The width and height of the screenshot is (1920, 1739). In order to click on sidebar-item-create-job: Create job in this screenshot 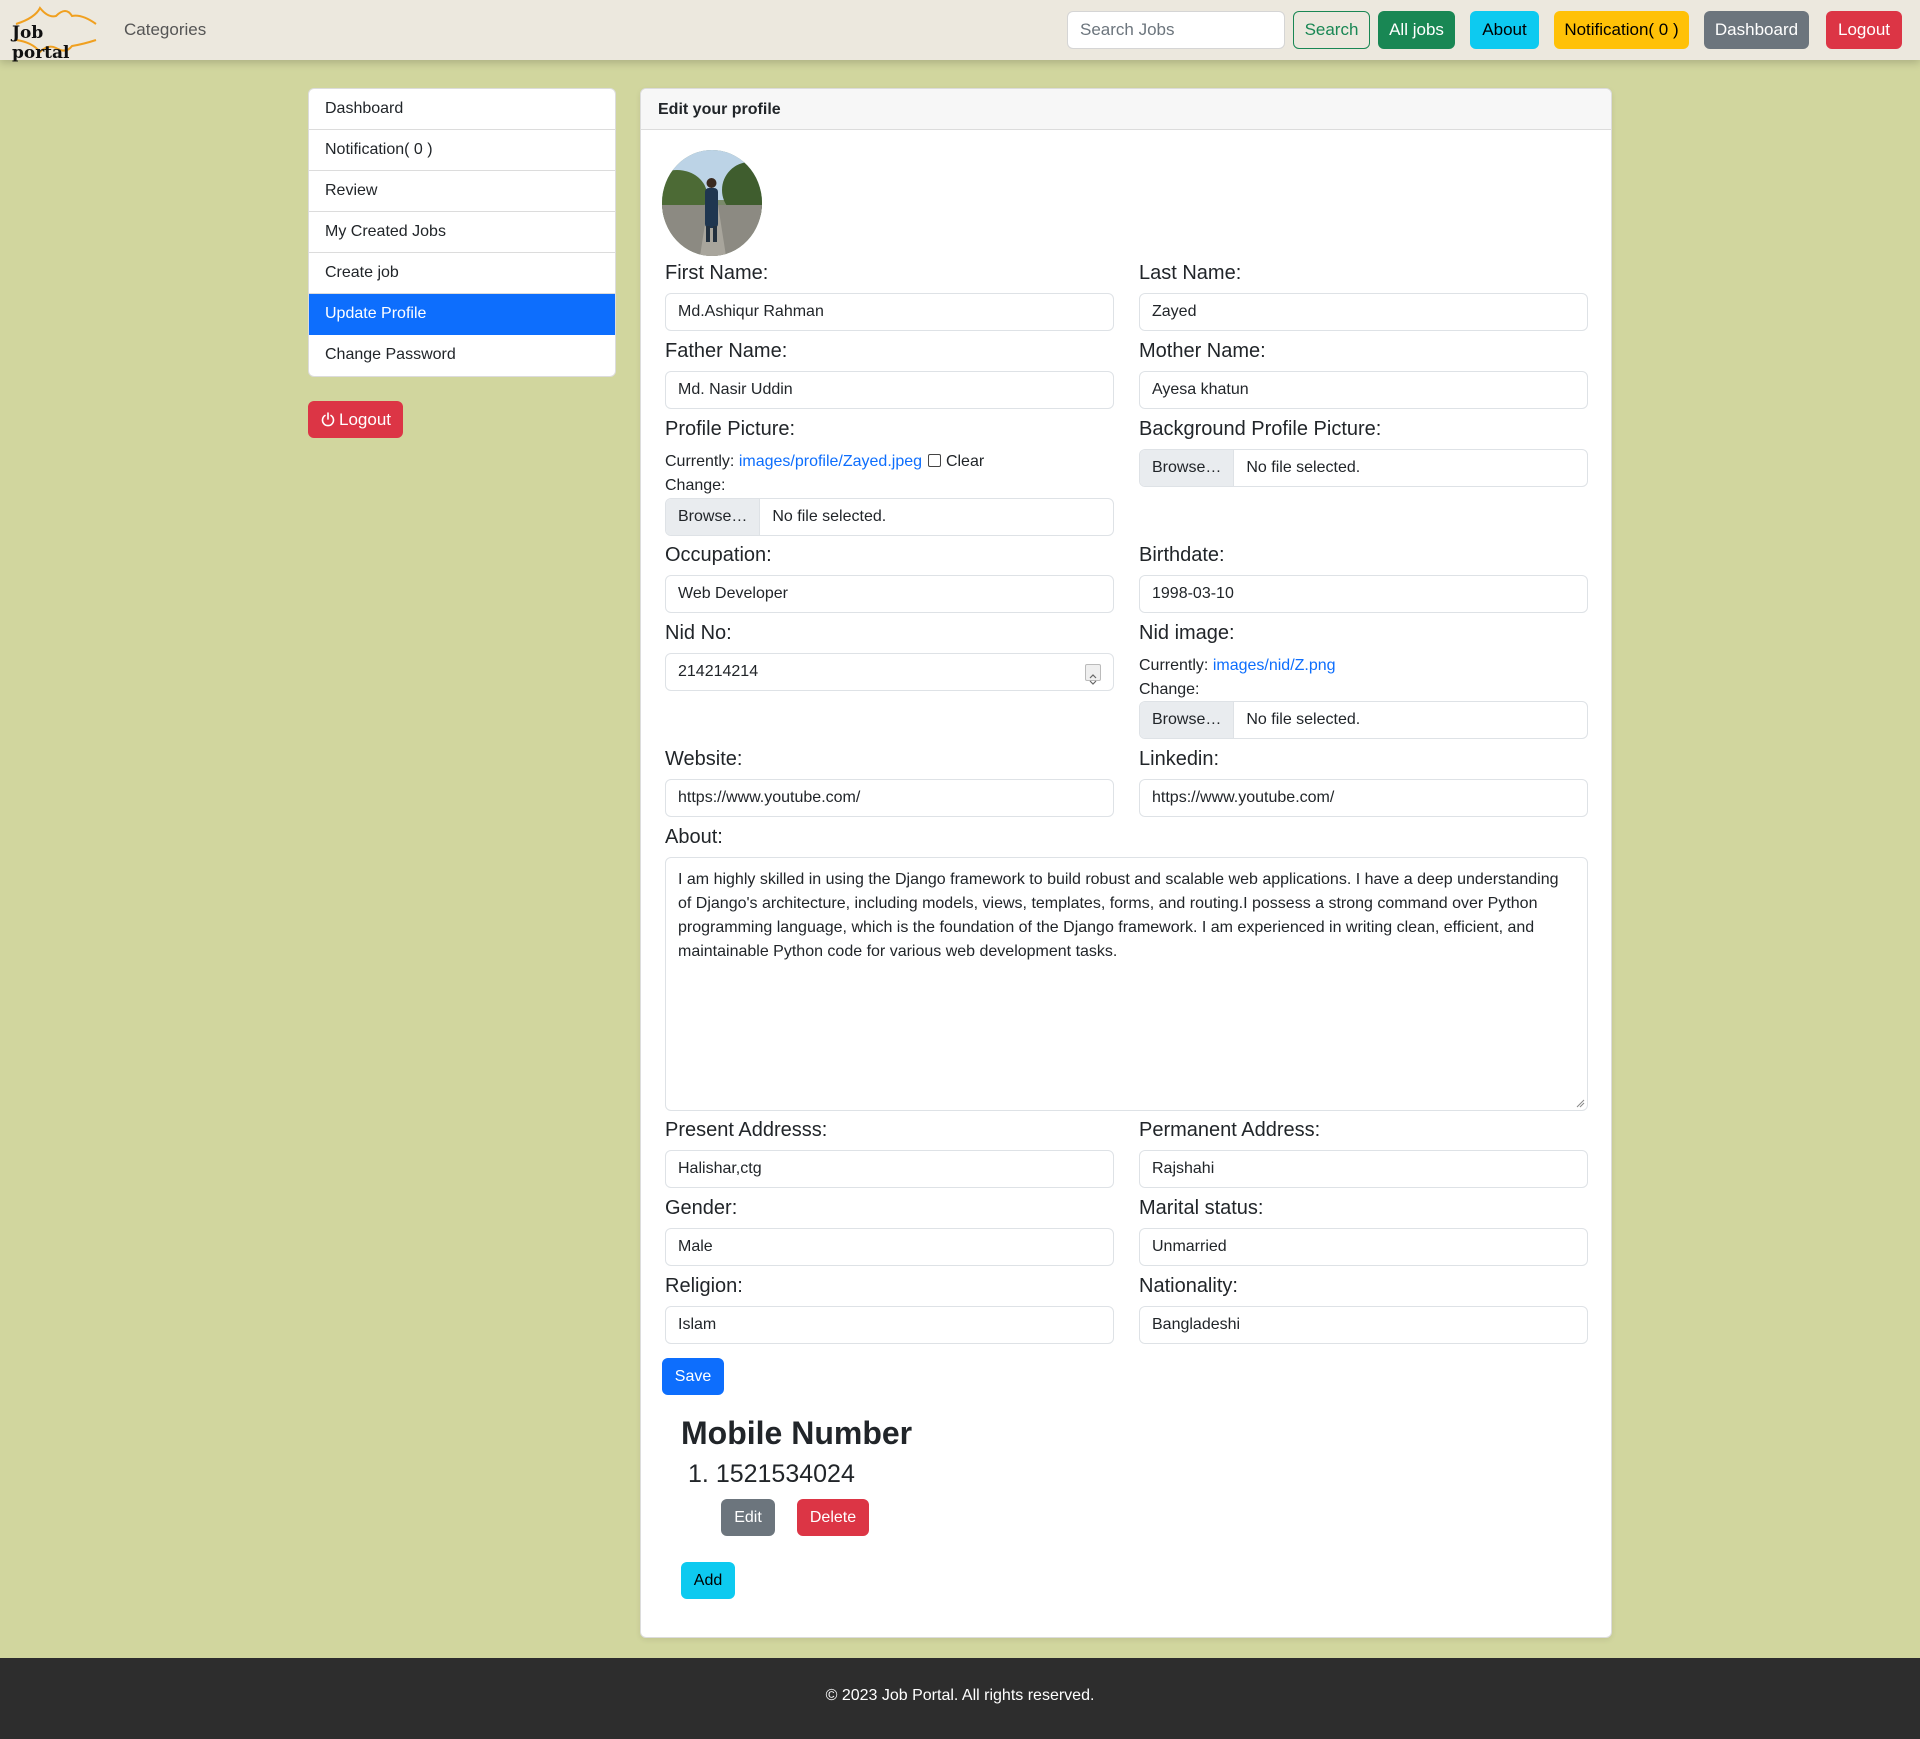, I will do `click(462, 273)`.